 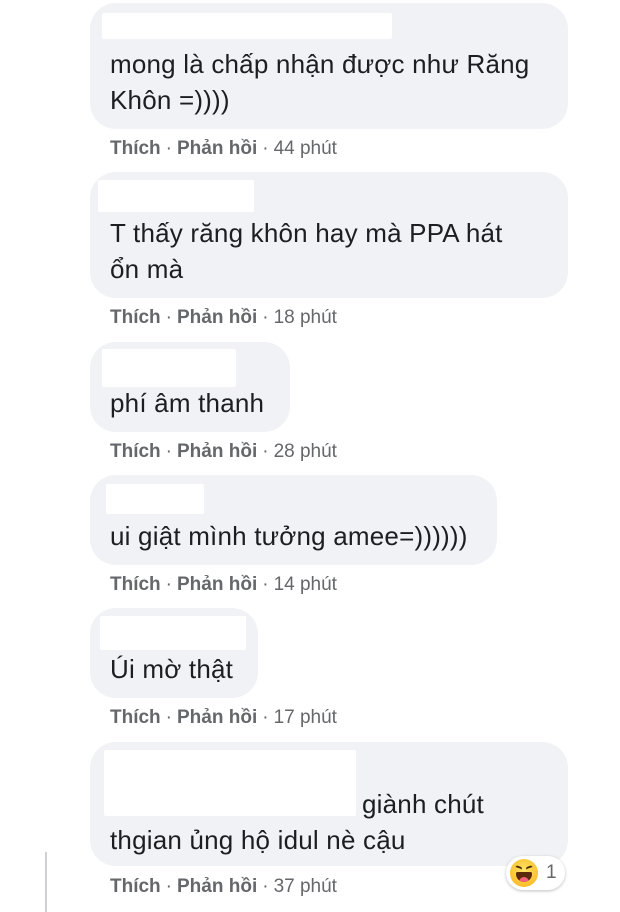 I want to click on comment-time: 44 phút, so click(x=305, y=148).